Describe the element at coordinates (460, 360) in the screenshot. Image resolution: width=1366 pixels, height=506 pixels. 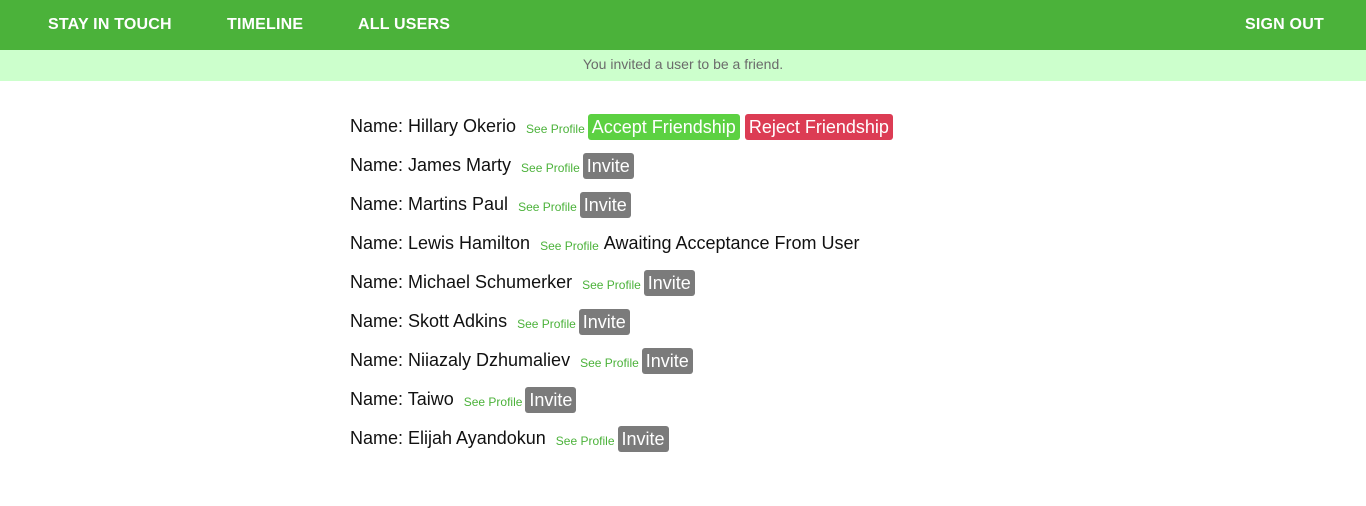
I see `user-name: Name: Niiazaly Dzhumaliev` at that location.